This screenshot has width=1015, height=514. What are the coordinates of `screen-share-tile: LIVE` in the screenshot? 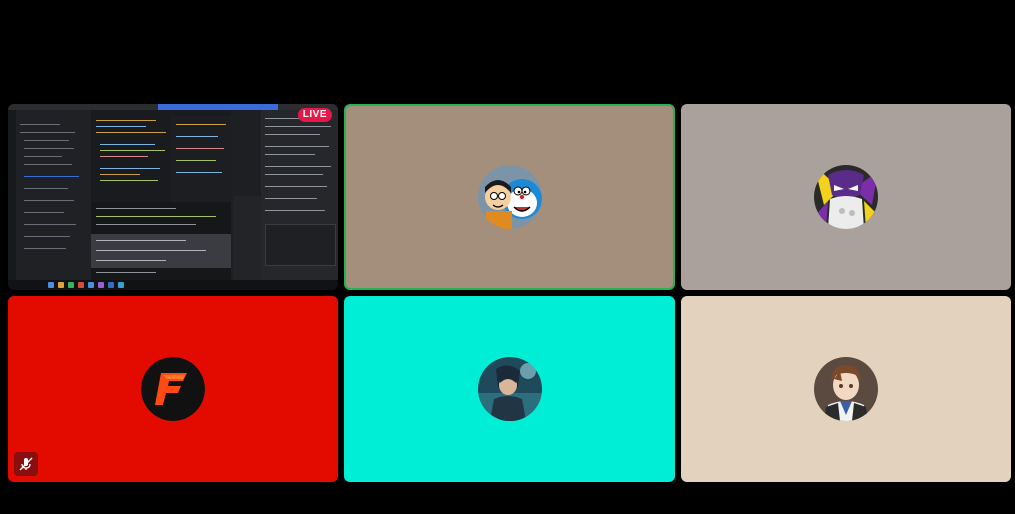 It's located at (173, 197).